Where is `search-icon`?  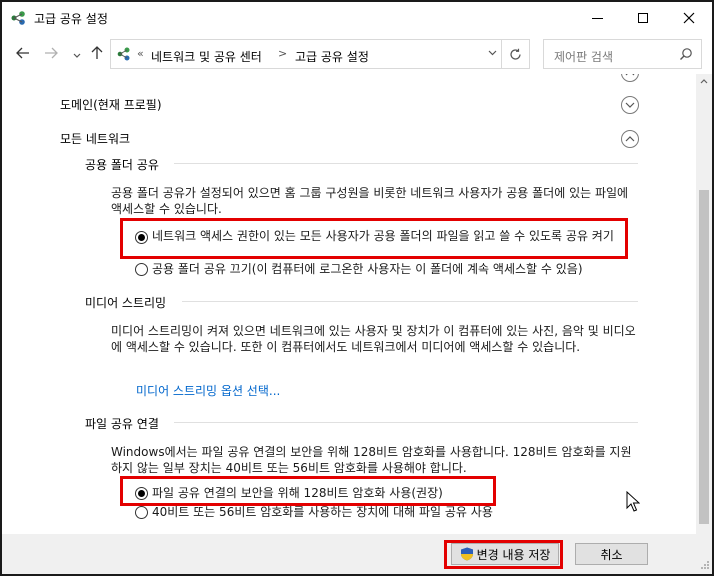
search-icon is located at coordinates (686, 54).